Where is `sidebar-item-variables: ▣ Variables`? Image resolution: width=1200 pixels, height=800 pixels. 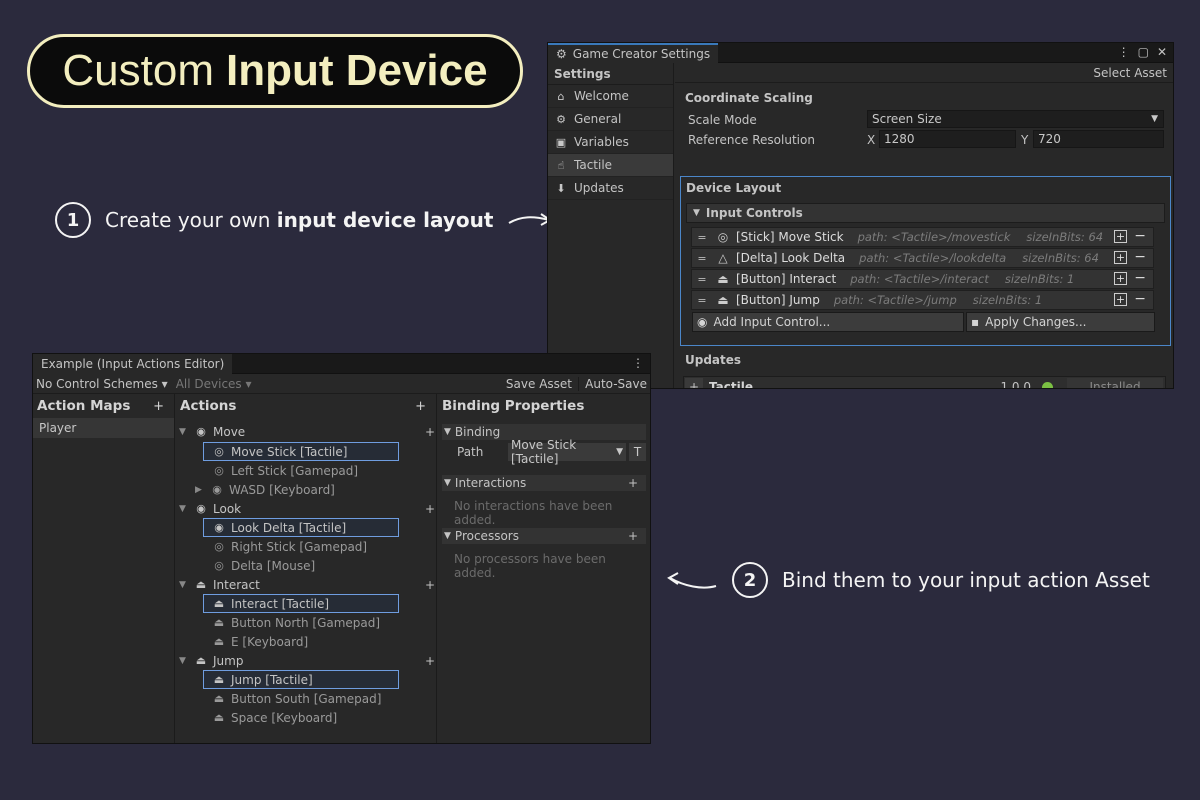 sidebar-item-variables: ▣ Variables is located at coordinates (610, 142).